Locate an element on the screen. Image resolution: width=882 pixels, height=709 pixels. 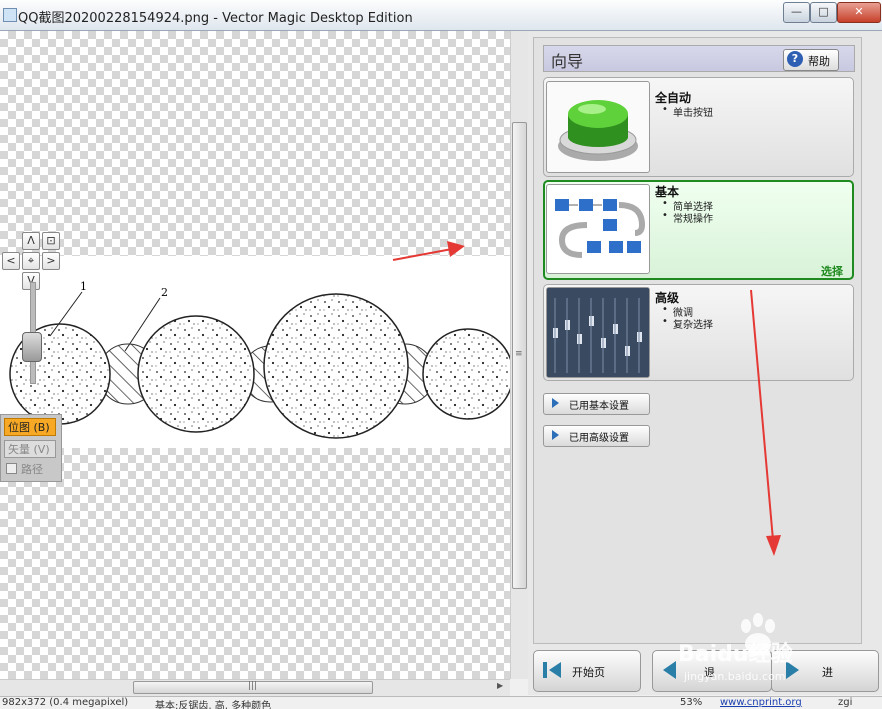
horizontal-grip-icon: ||| is located at coordinates (253, 686).